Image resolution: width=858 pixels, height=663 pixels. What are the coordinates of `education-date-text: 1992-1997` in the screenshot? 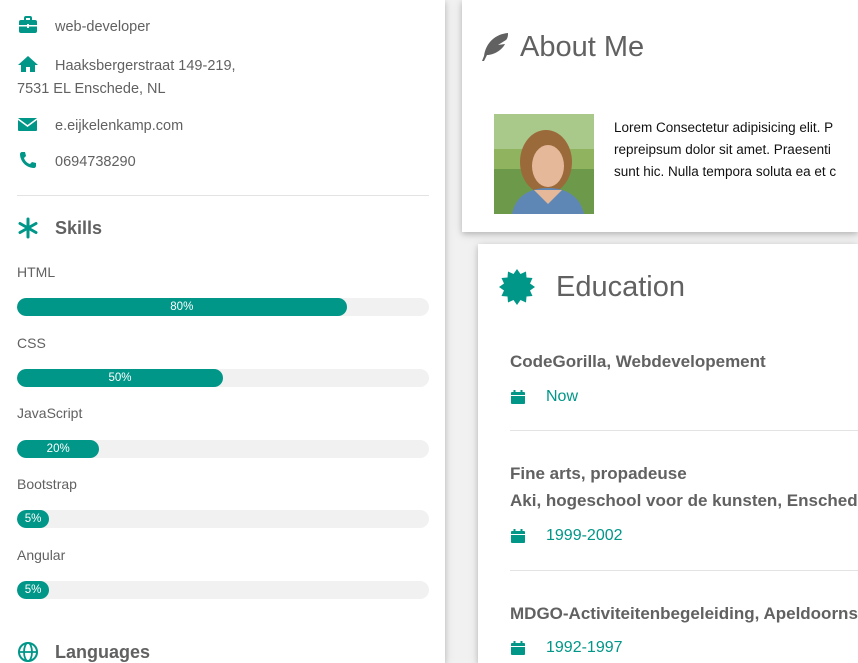 It's located at (584, 647).